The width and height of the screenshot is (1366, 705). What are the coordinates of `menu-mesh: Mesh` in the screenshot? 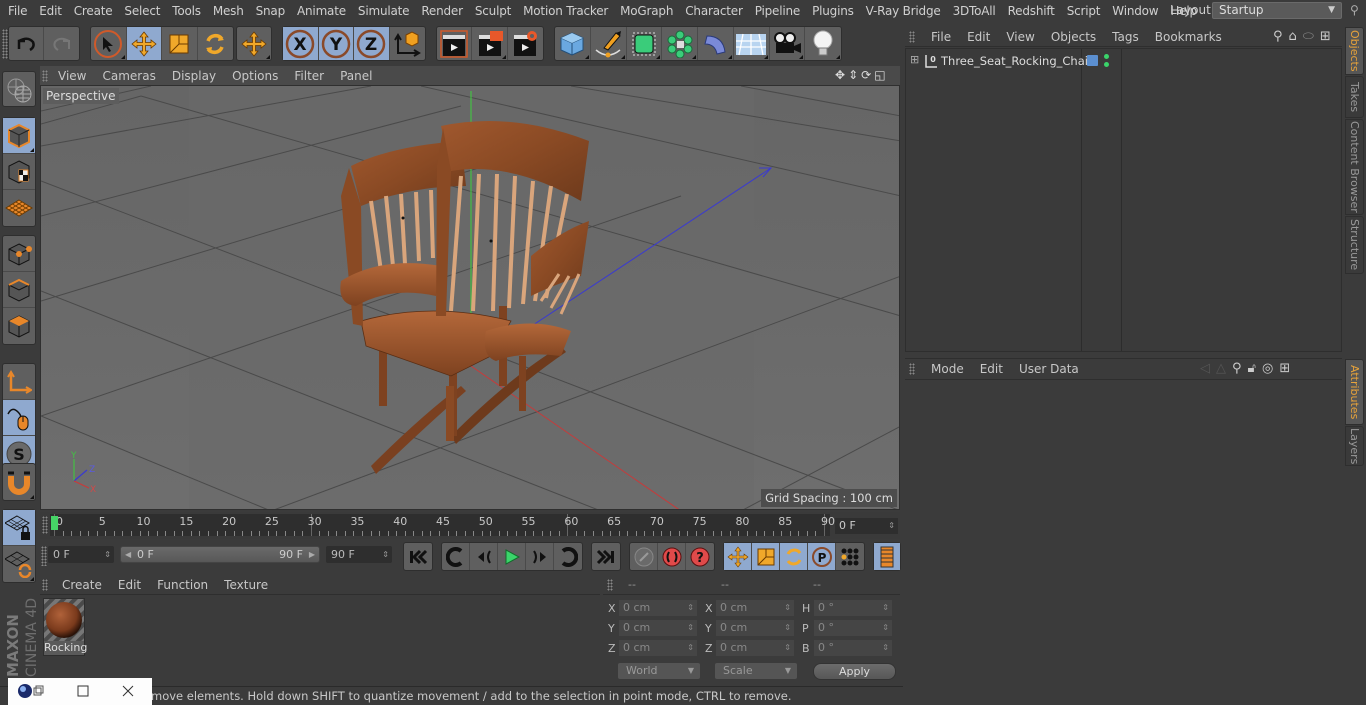 It's located at (228, 11).